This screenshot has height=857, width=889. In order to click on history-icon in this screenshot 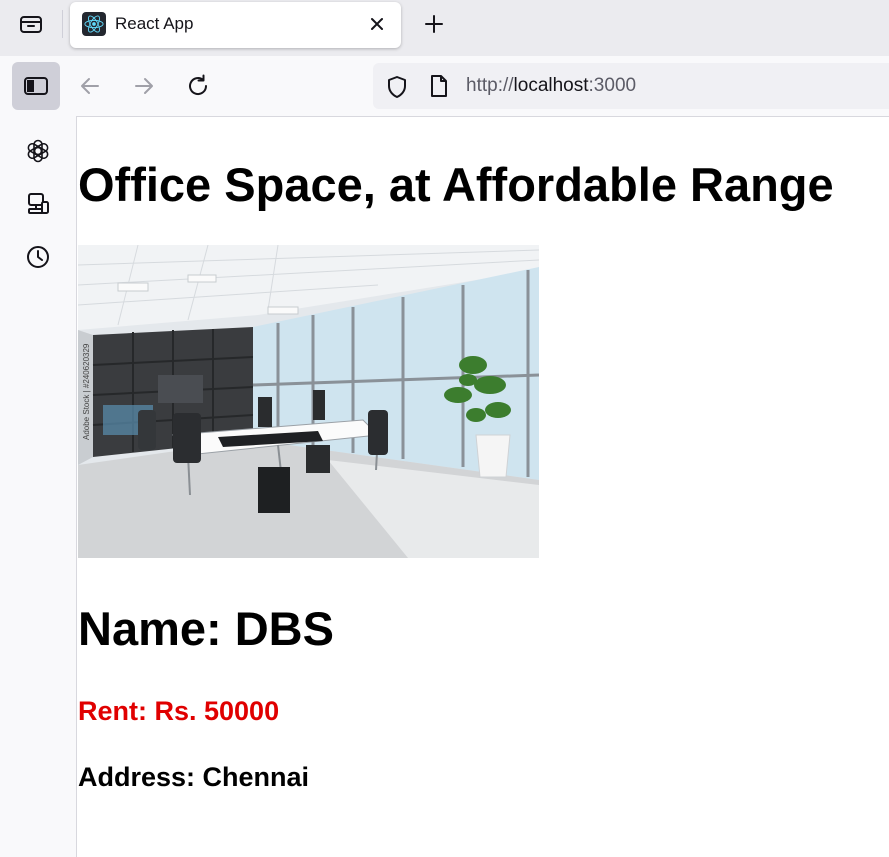, I will do `click(38, 257)`.